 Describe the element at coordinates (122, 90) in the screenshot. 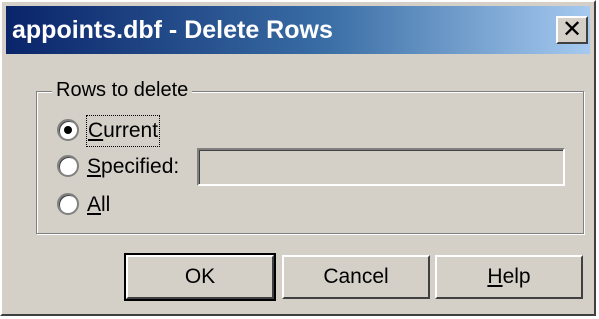

I see `group-legend: Rows to delete` at that location.